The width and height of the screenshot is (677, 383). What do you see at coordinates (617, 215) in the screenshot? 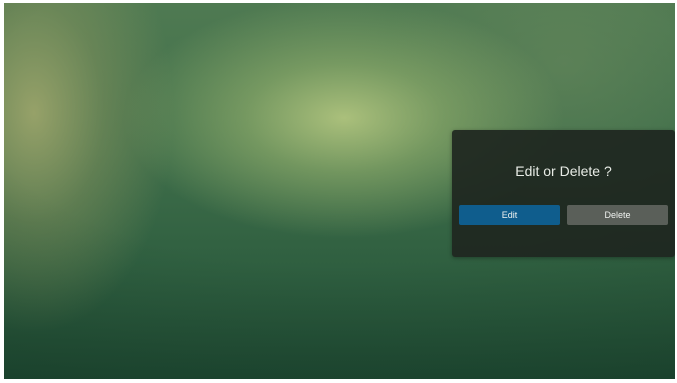
I see `delete-button: Delete` at bounding box center [617, 215].